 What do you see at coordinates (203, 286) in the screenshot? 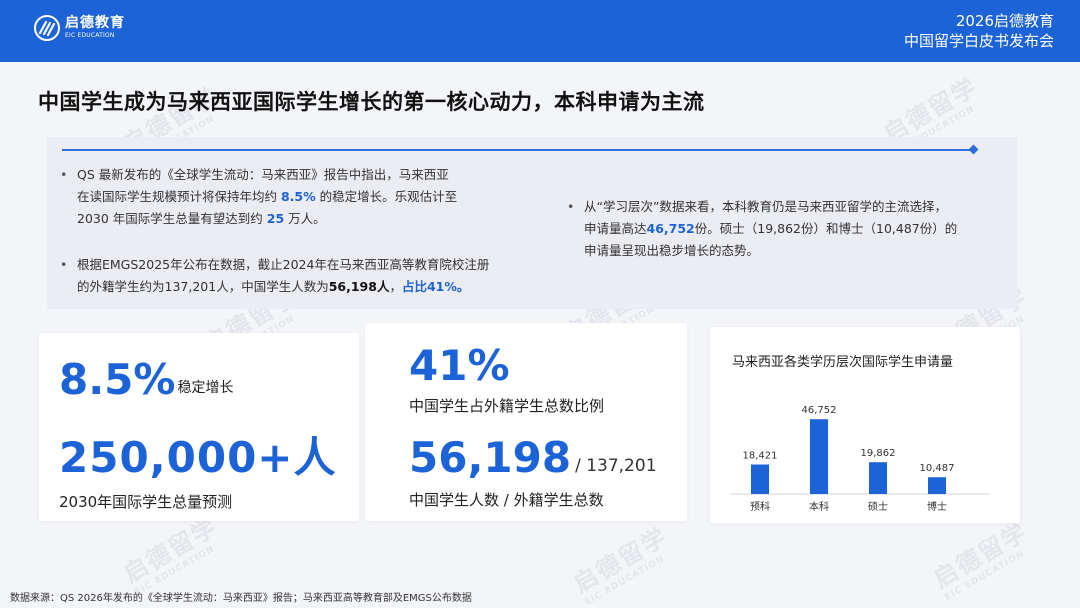
I see `text: 的外籍学生约为137,201人，中国学生人数为` at bounding box center [203, 286].